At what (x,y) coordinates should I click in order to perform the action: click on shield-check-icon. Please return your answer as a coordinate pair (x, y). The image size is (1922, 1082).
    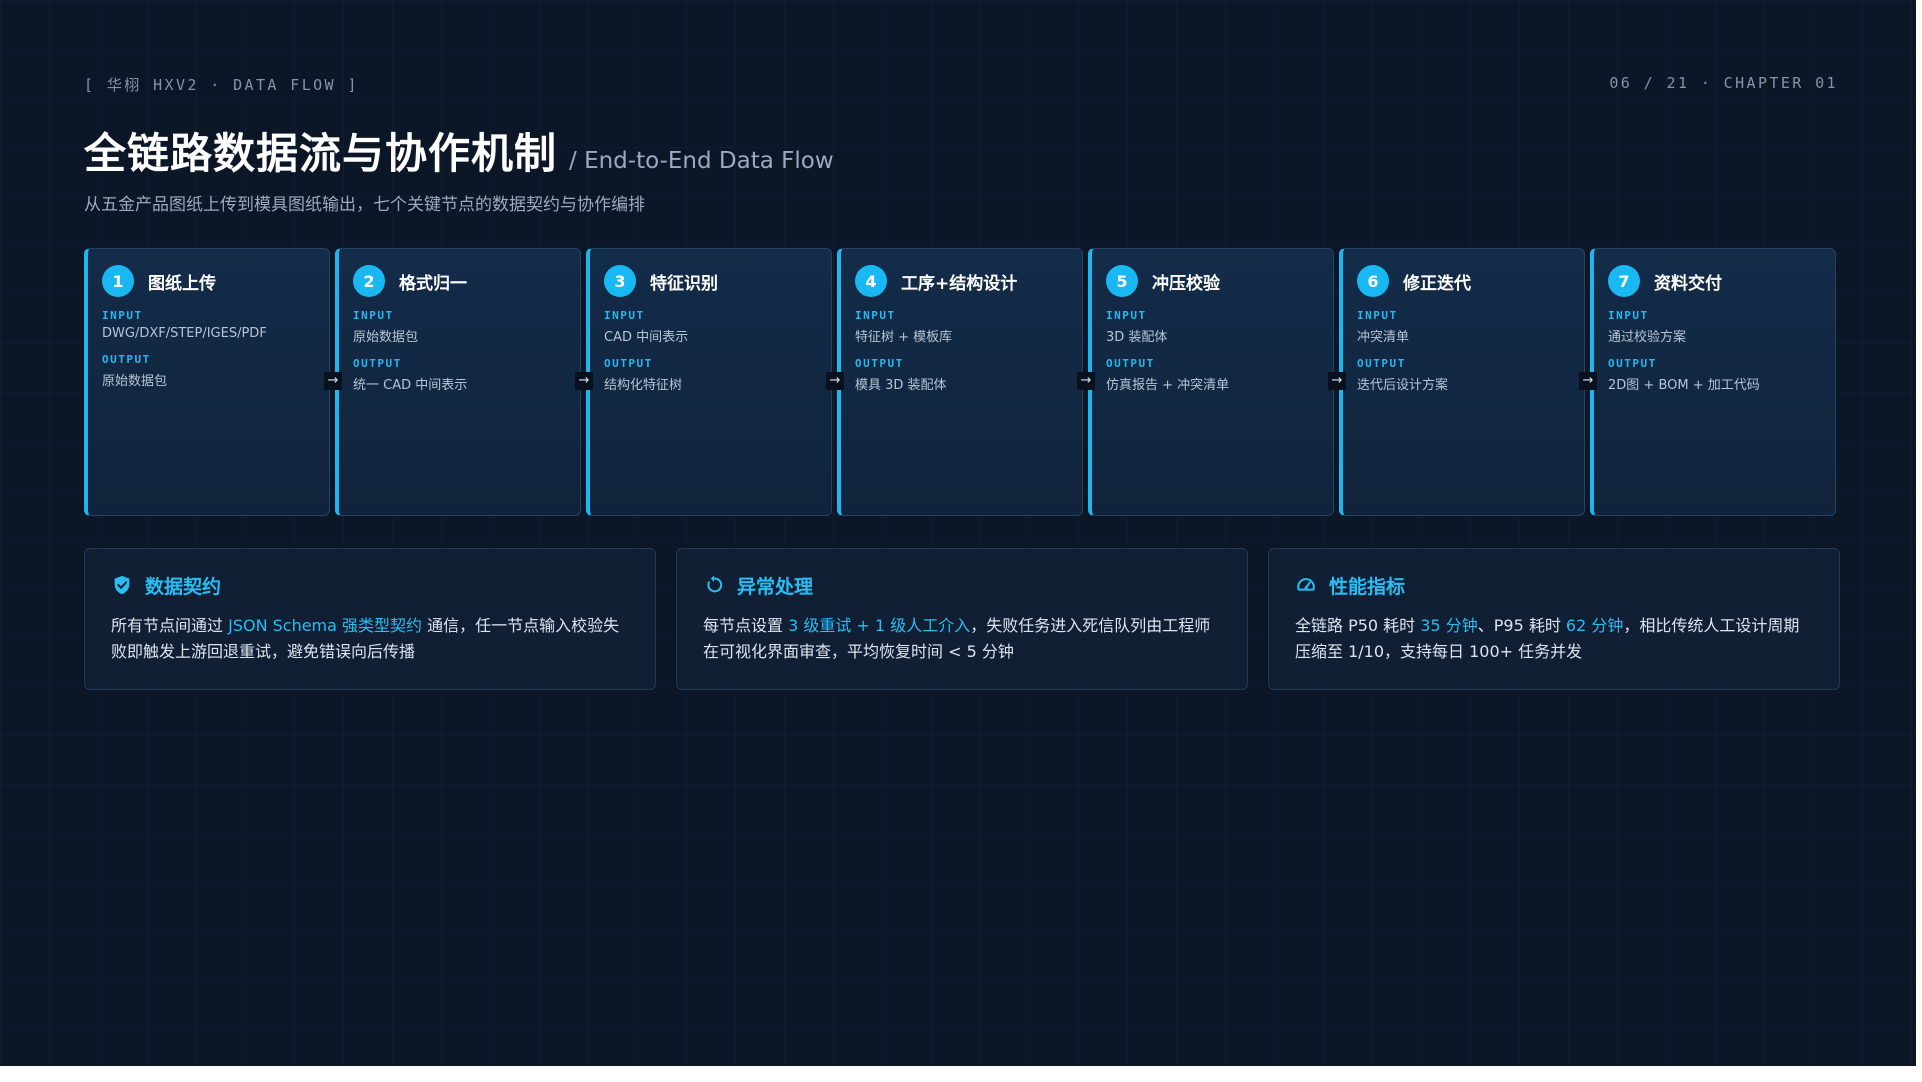
    Looking at the image, I should click on (122, 585).